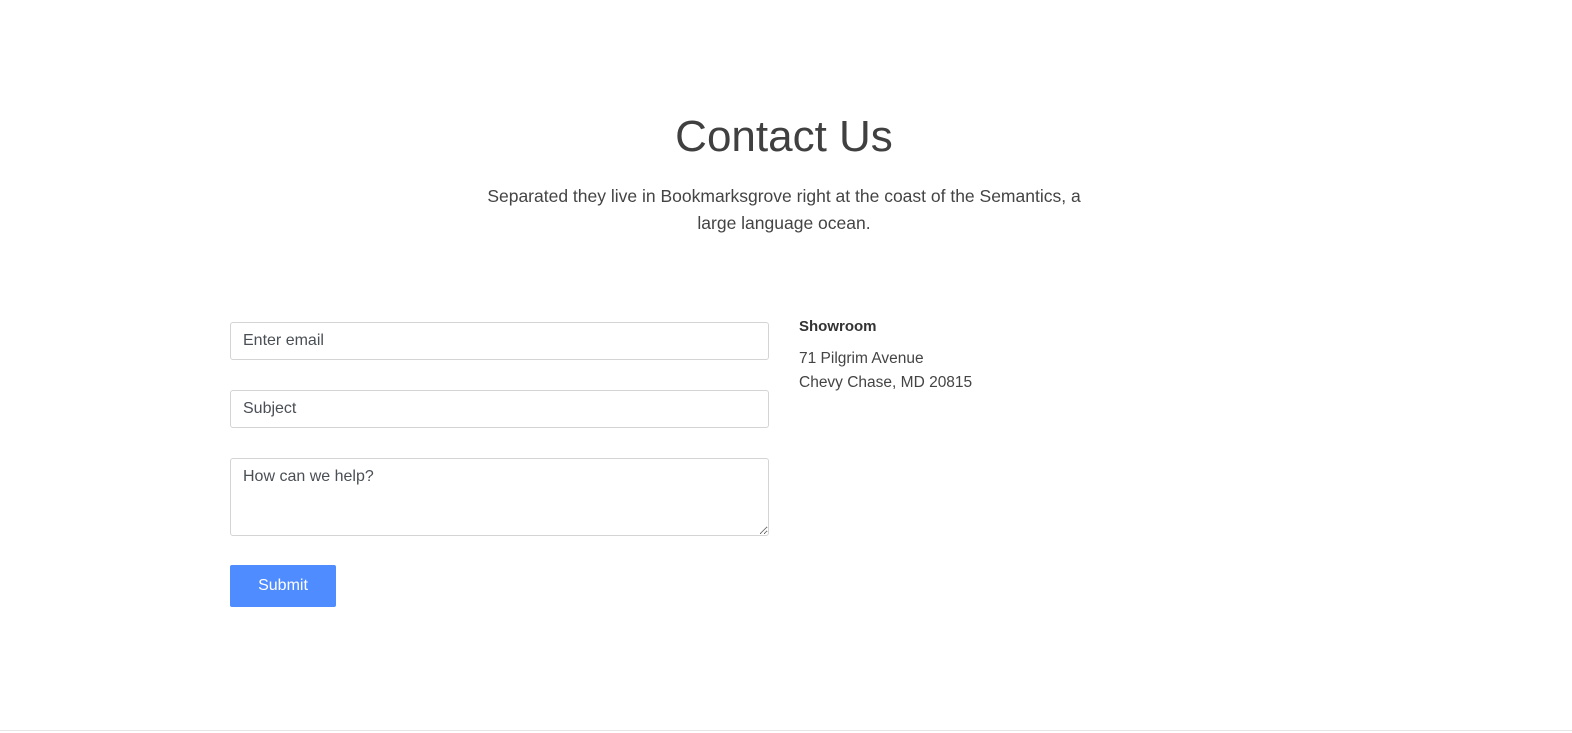 This screenshot has height=733, width=1572. I want to click on page-title: Contact Us, so click(784, 136).